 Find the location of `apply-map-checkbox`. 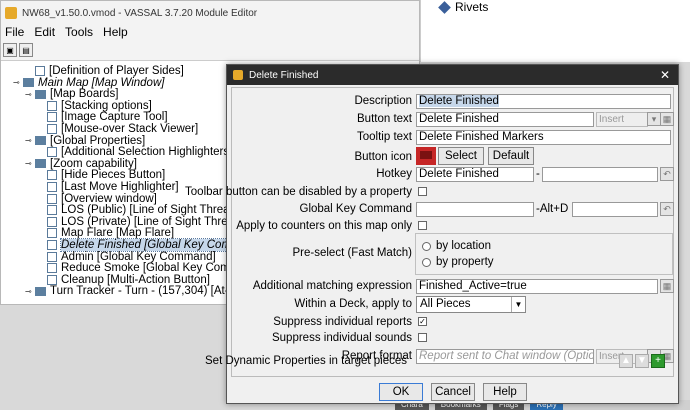

apply-map-checkbox is located at coordinates (422, 225).